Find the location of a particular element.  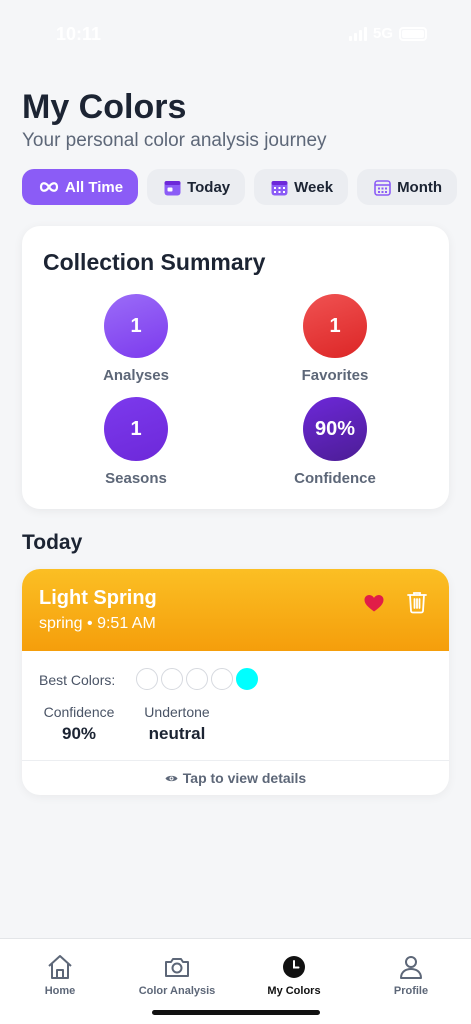

trash-icon is located at coordinates (417, 605).